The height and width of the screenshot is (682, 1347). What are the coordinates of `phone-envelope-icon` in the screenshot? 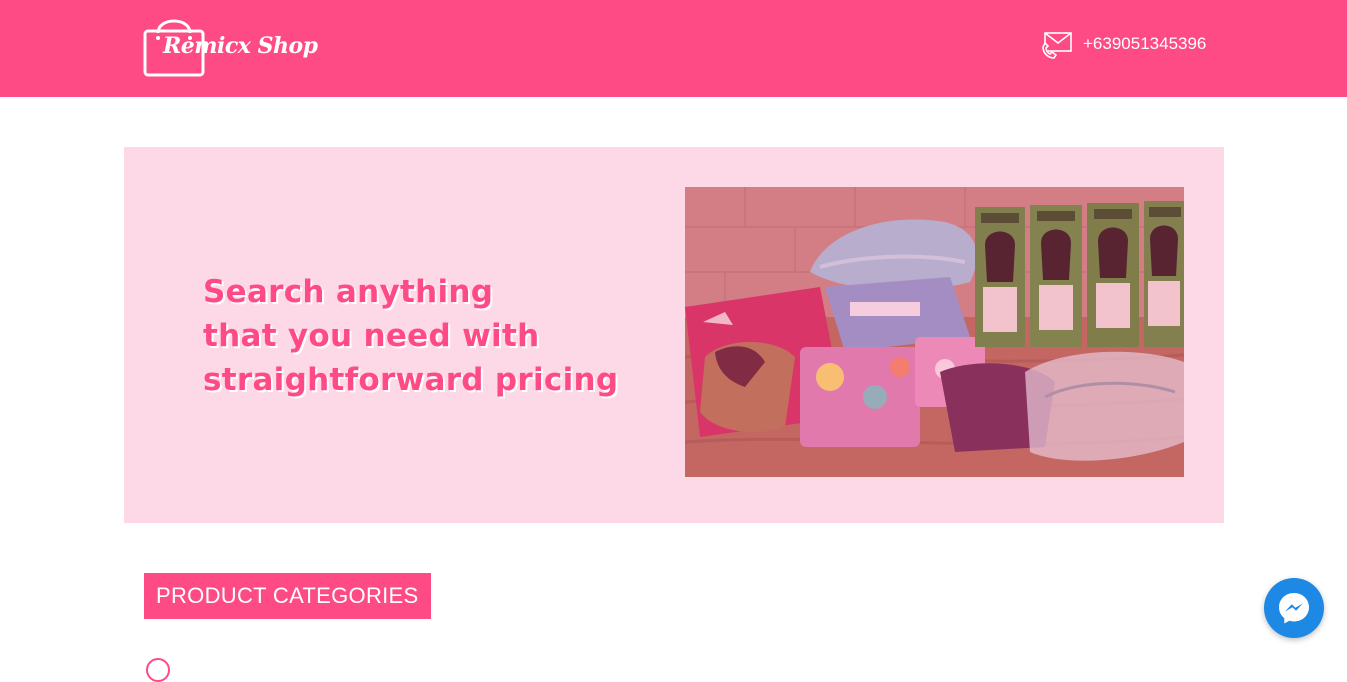 It's located at (1057, 45).